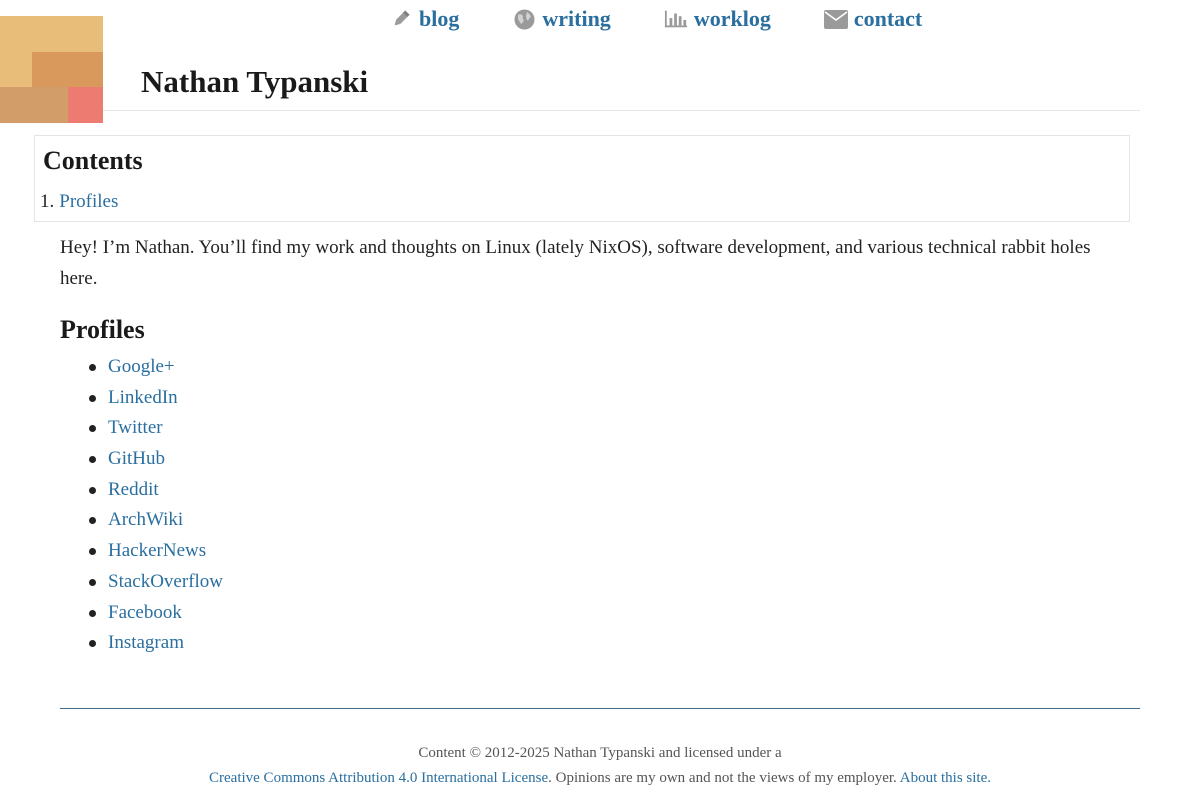  I want to click on nav-label: worklog, so click(732, 18).